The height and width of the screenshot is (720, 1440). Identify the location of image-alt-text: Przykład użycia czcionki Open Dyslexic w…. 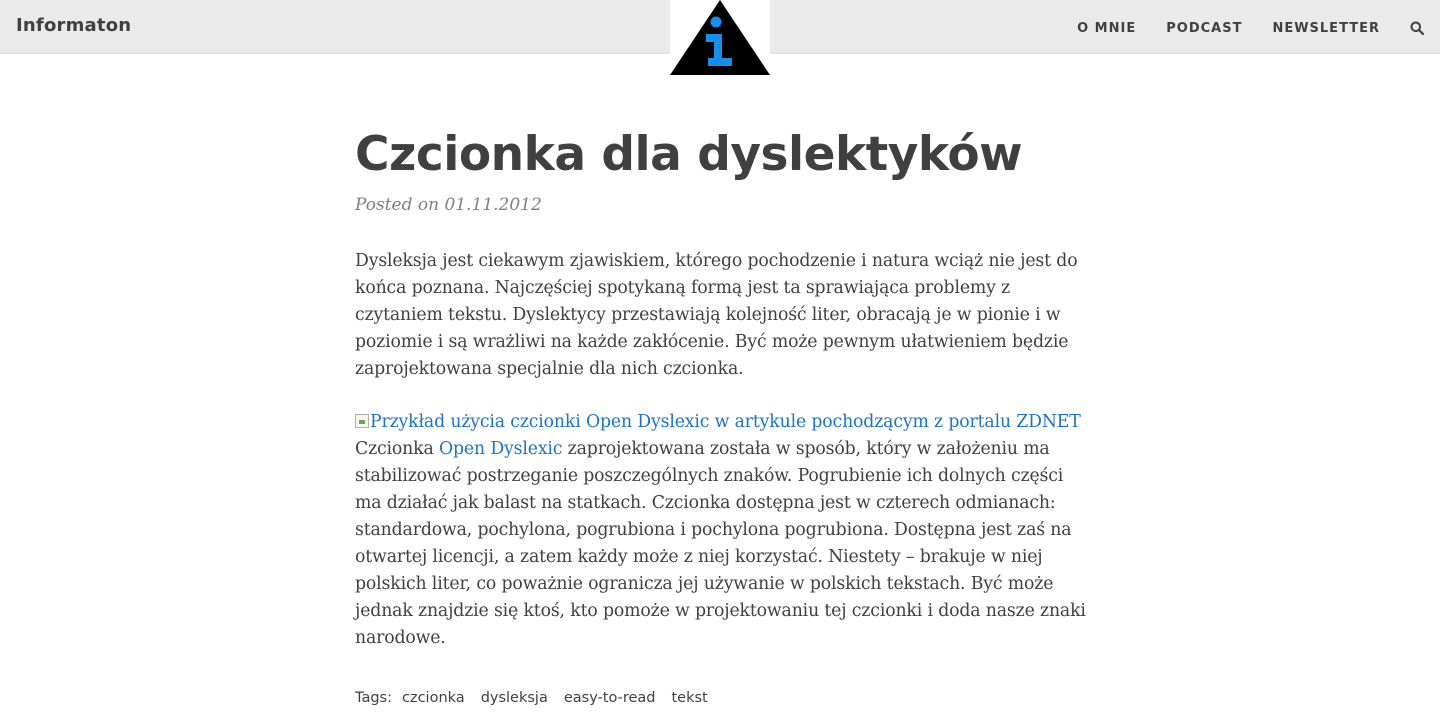
(725, 422).